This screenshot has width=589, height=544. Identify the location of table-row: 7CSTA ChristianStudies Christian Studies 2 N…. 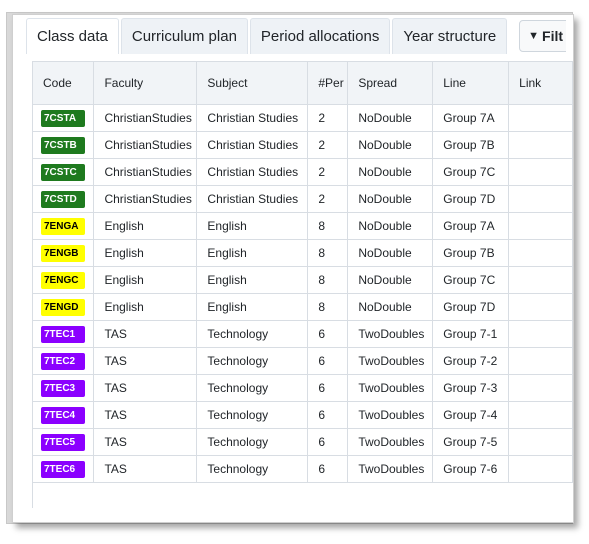
(303, 118).